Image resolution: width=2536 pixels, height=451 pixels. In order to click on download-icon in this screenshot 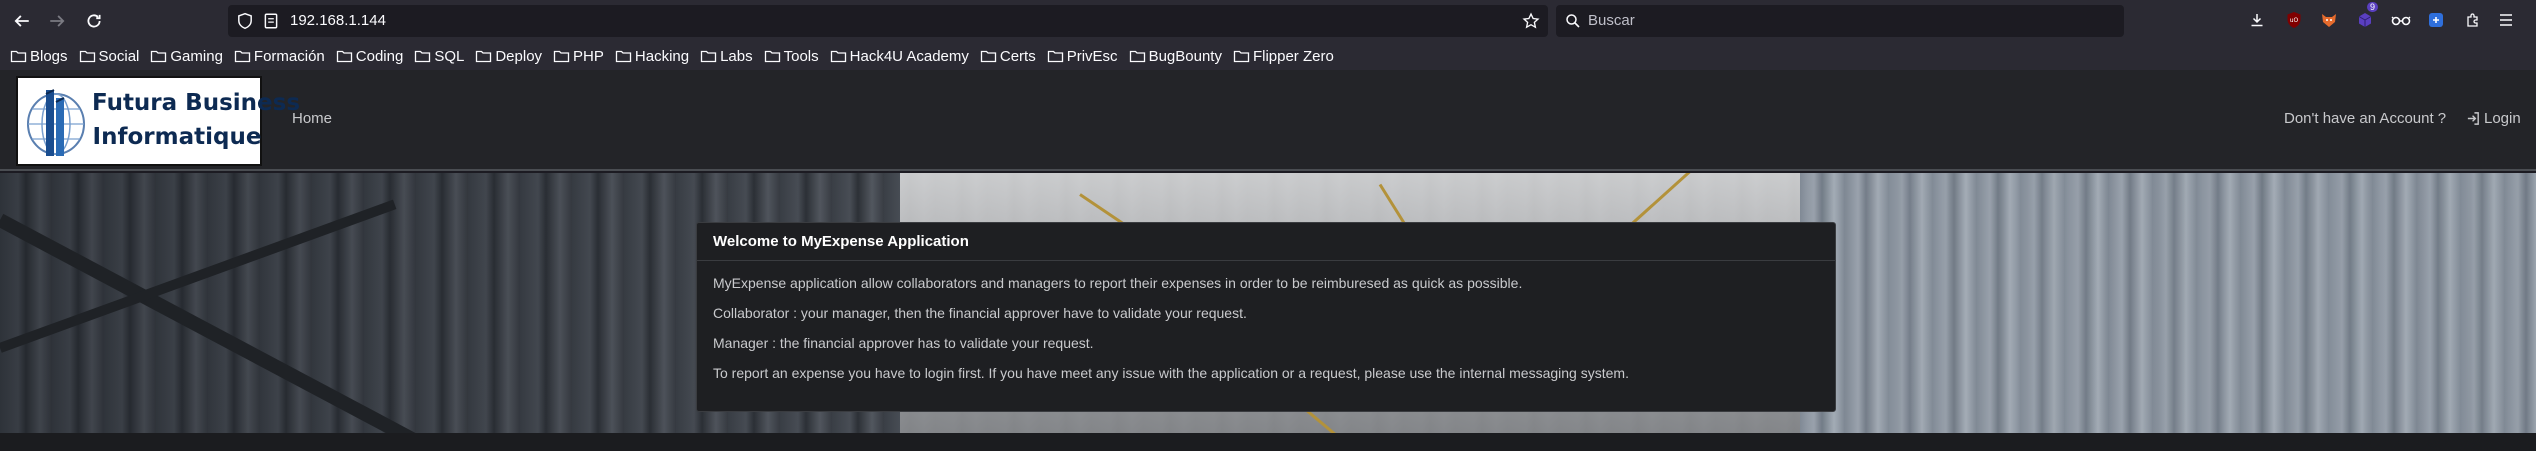, I will do `click(2257, 20)`.